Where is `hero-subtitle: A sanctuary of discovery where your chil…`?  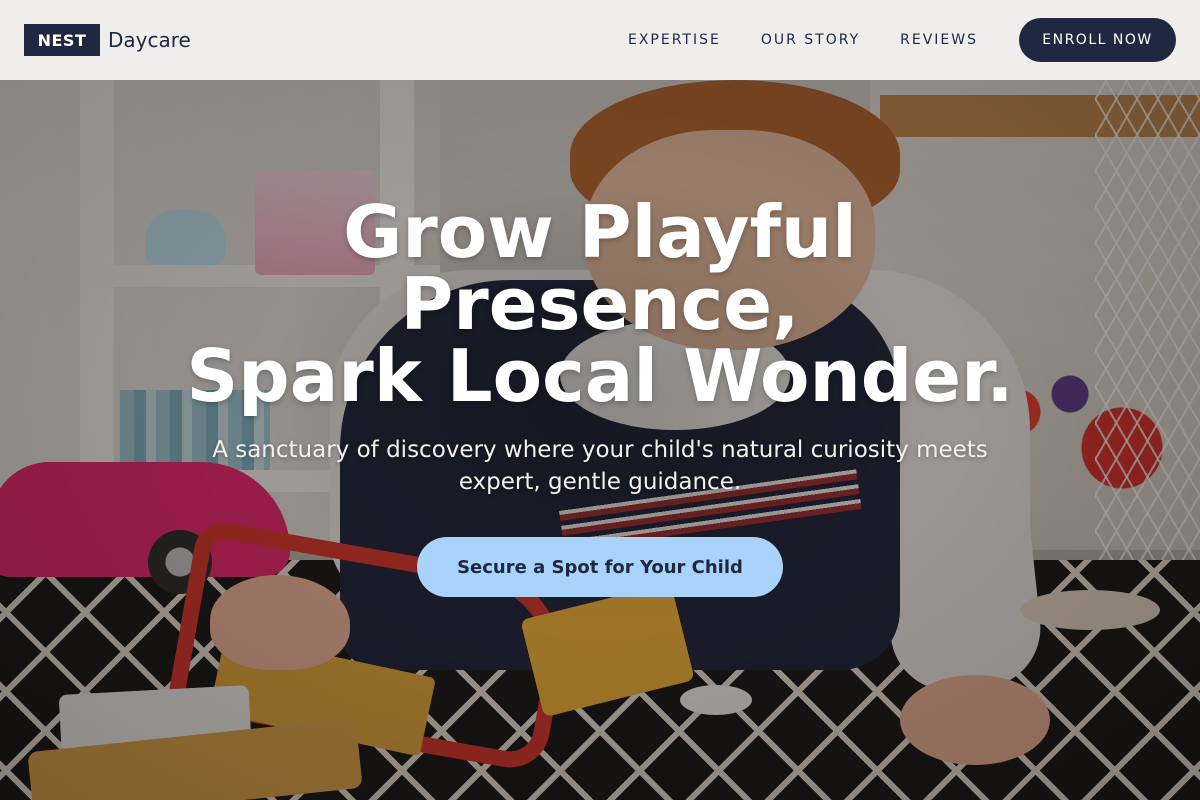 hero-subtitle: A sanctuary of discovery where your chil… is located at coordinates (600, 466).